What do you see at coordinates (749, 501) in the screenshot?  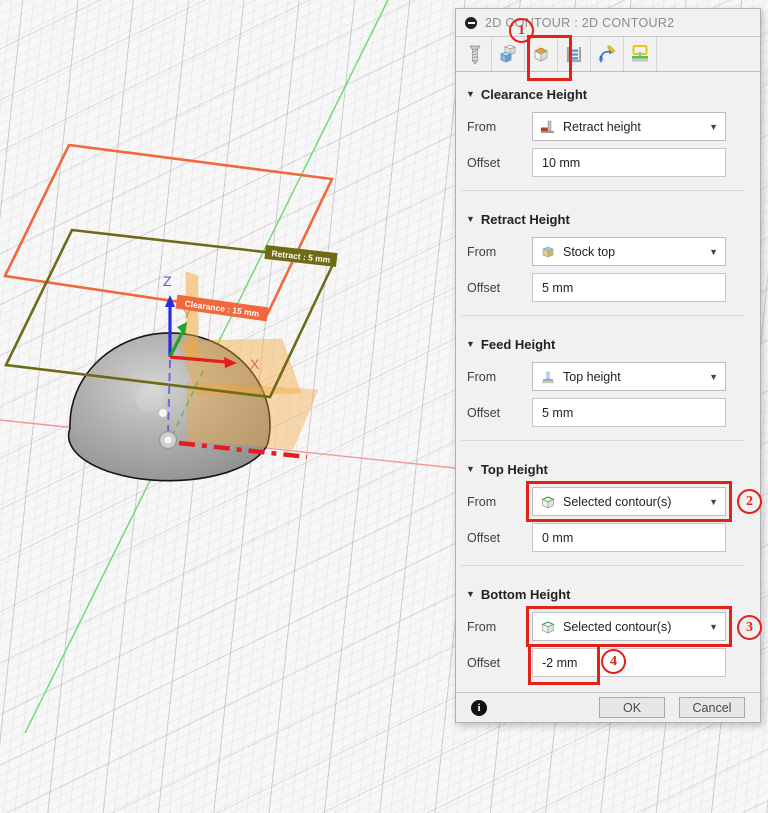 I see `annotation-callout-2: 2` at bounding box center [749, 501].